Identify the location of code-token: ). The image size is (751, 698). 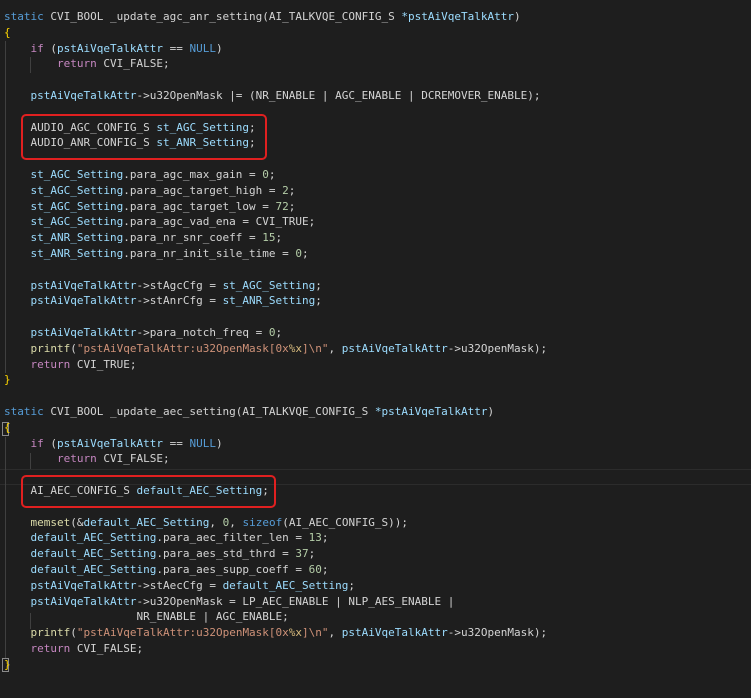
(219, 443).